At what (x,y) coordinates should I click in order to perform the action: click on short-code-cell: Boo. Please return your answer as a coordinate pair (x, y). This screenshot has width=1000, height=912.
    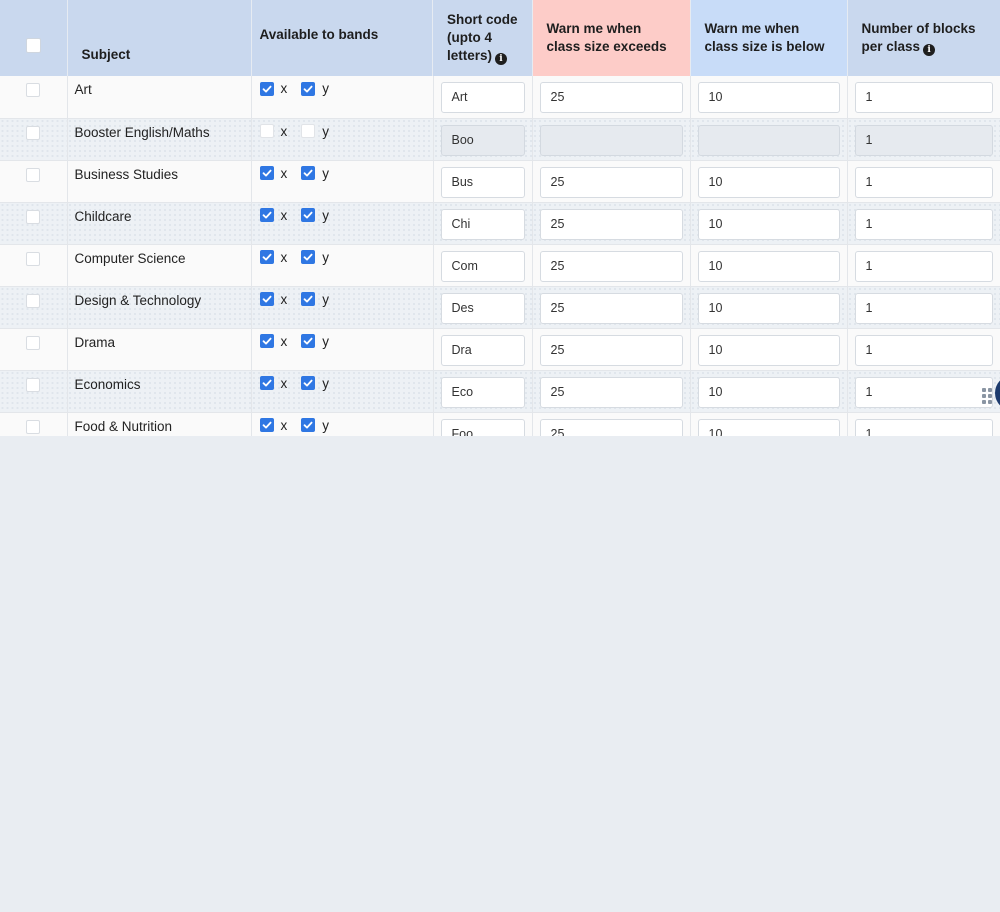
    Looking at the image, I should click on (483, 139).